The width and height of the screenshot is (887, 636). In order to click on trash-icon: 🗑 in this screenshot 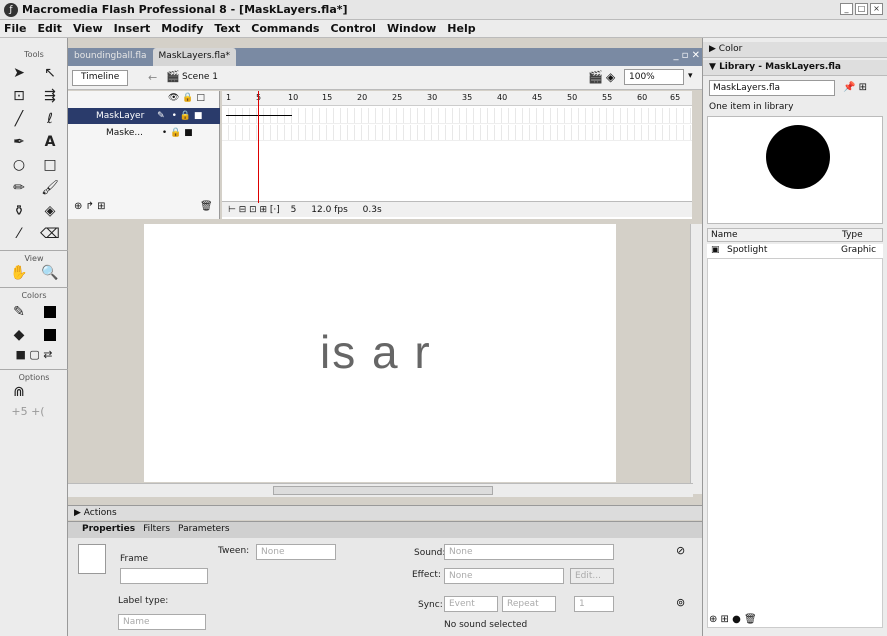, I will do `click(206, 206)`.